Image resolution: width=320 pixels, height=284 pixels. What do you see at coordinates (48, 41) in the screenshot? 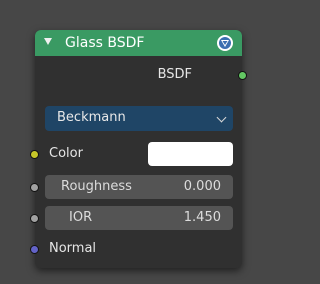
I see `collapse-arrow-icon` at bounding box center [48, 41].